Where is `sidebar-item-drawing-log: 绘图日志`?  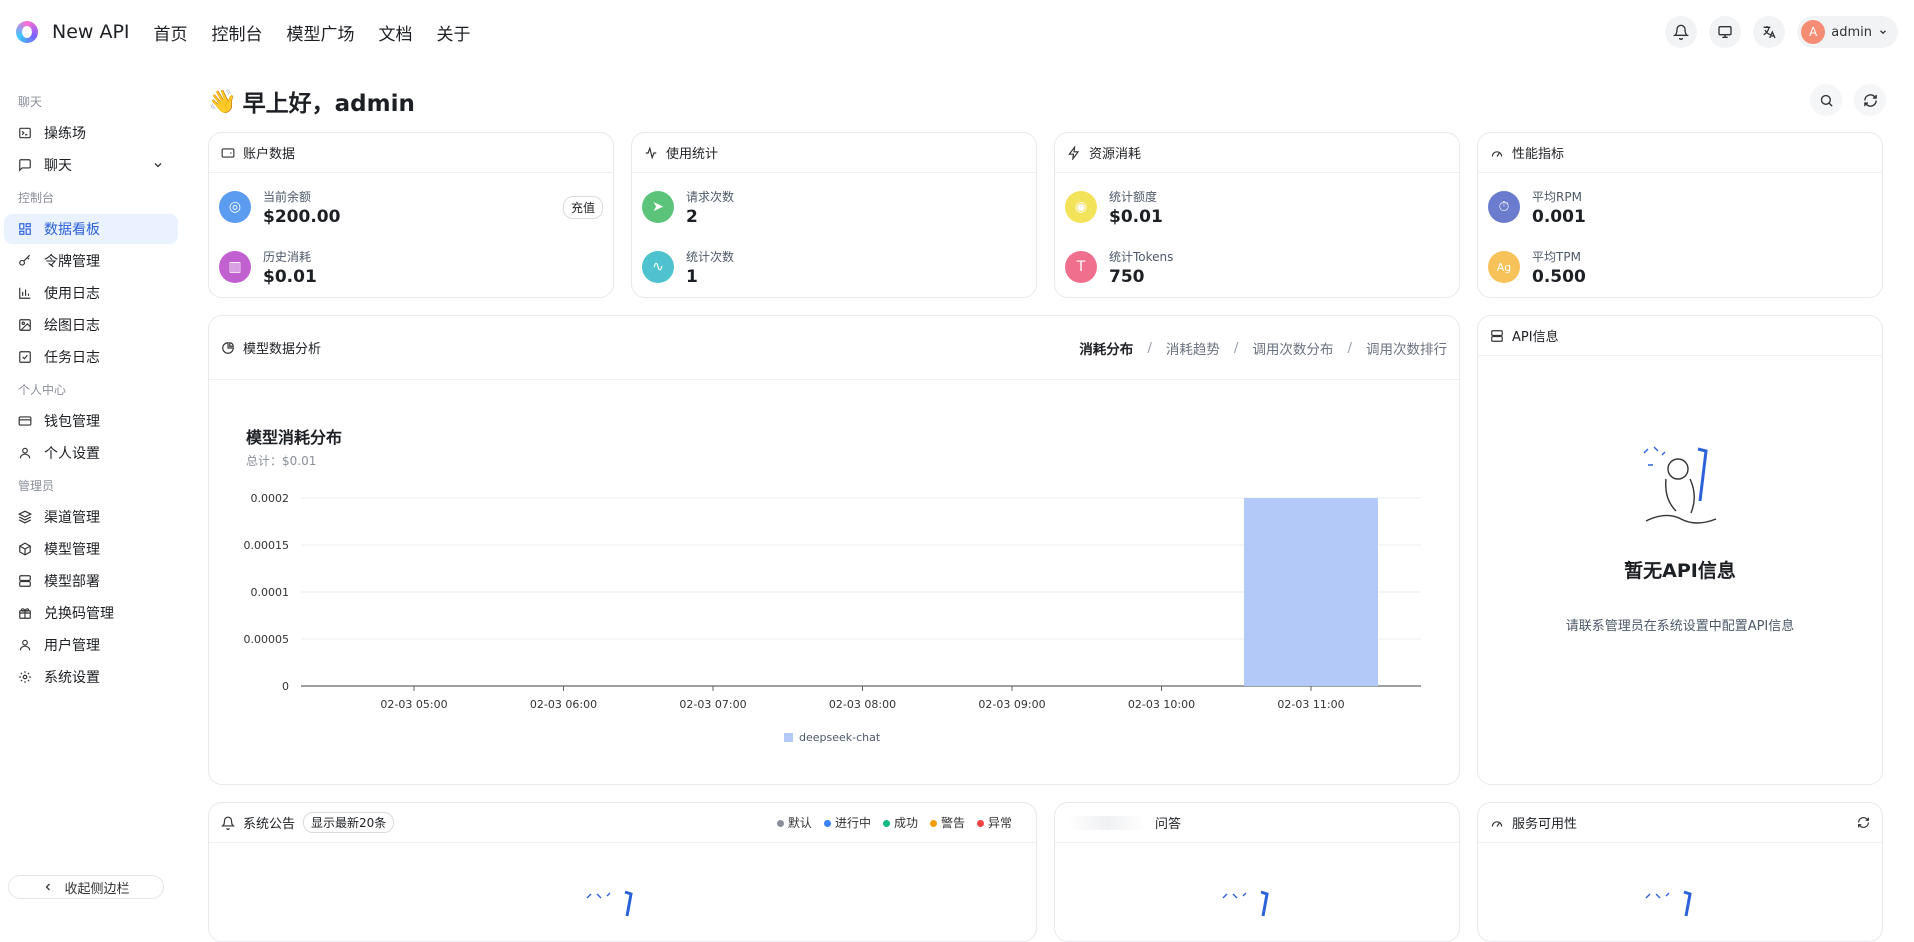 sidebar-item-drawing-log: 绘图日志 is located at coordinates (91, 325).